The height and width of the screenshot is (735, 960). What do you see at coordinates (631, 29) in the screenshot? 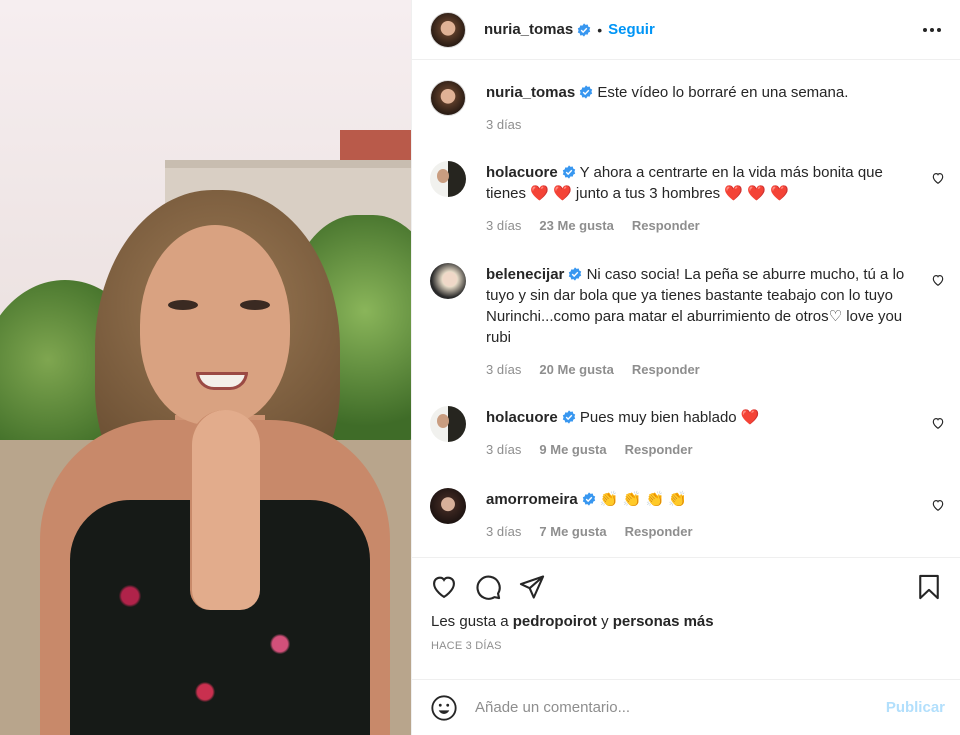
I see `follow-button: Seguir` at bounding box center [631, 29].